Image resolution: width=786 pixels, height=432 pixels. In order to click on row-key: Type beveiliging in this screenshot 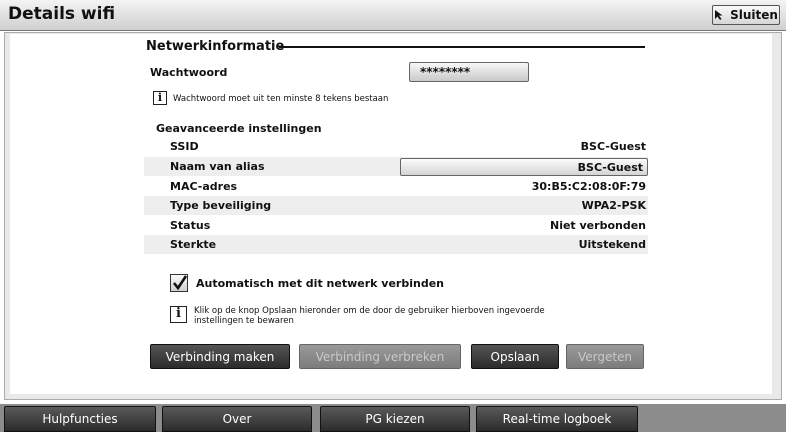, I will do `click(221, 205)`.